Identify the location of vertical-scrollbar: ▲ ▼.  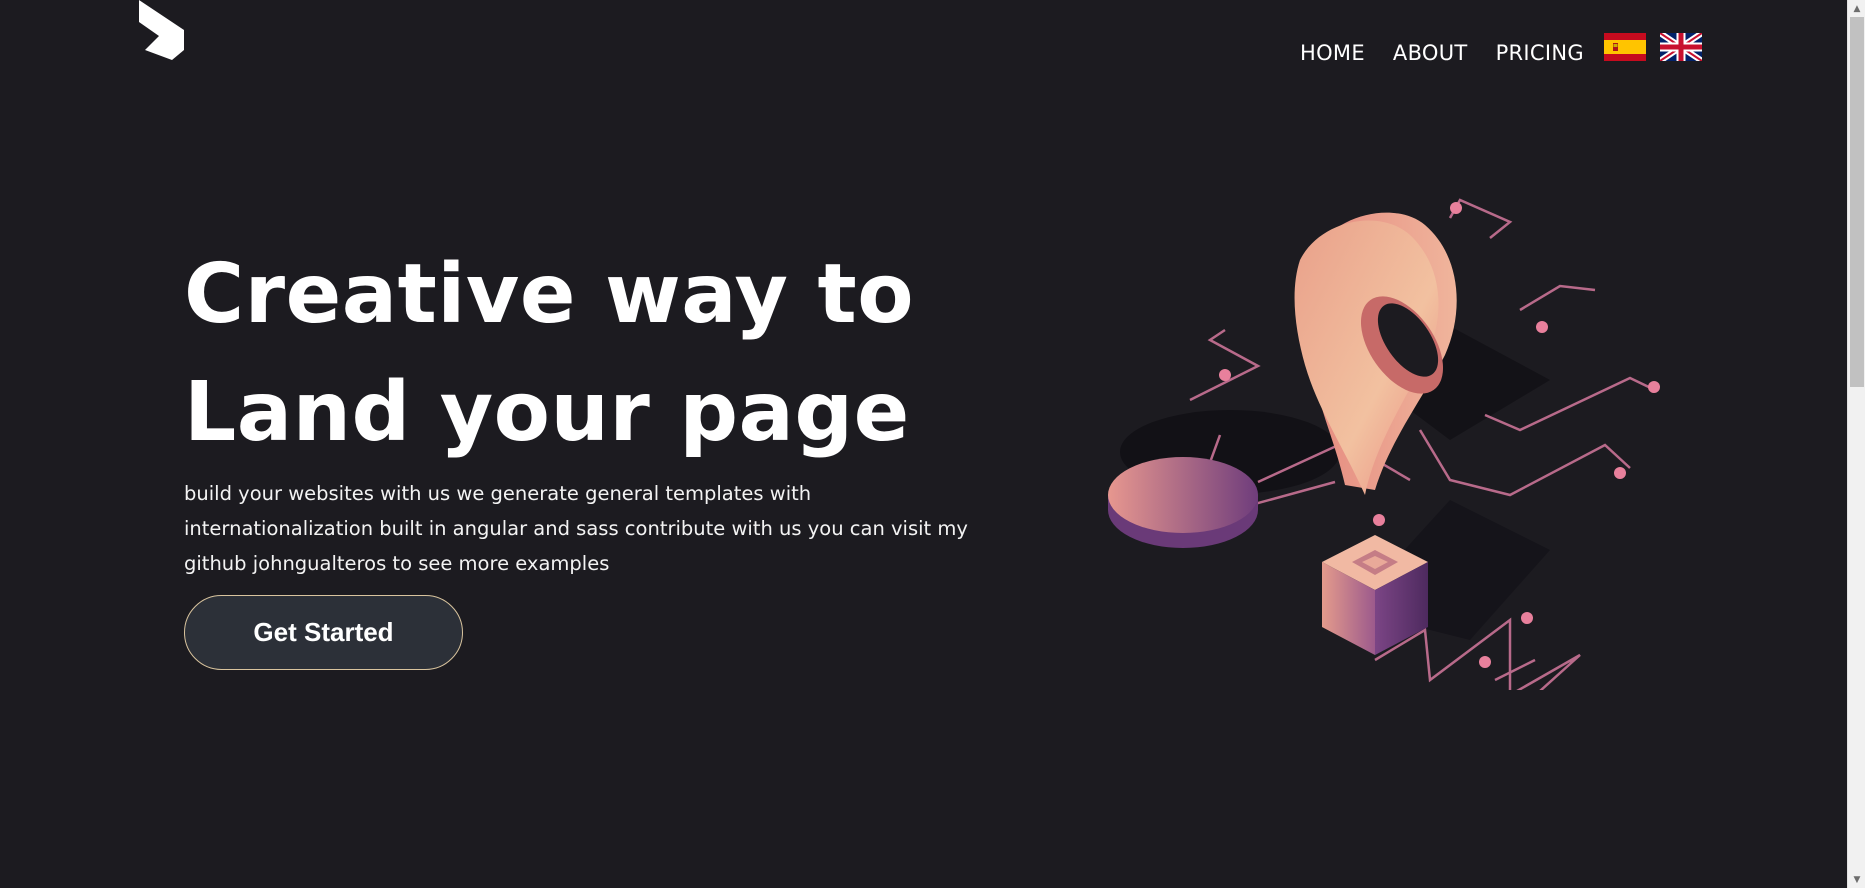
(1856, 444).